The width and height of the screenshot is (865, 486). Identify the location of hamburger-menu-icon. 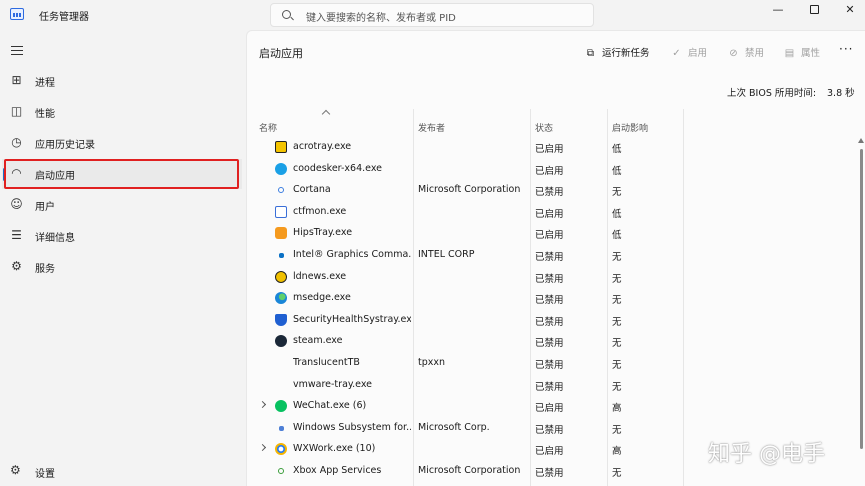
(17, 50).